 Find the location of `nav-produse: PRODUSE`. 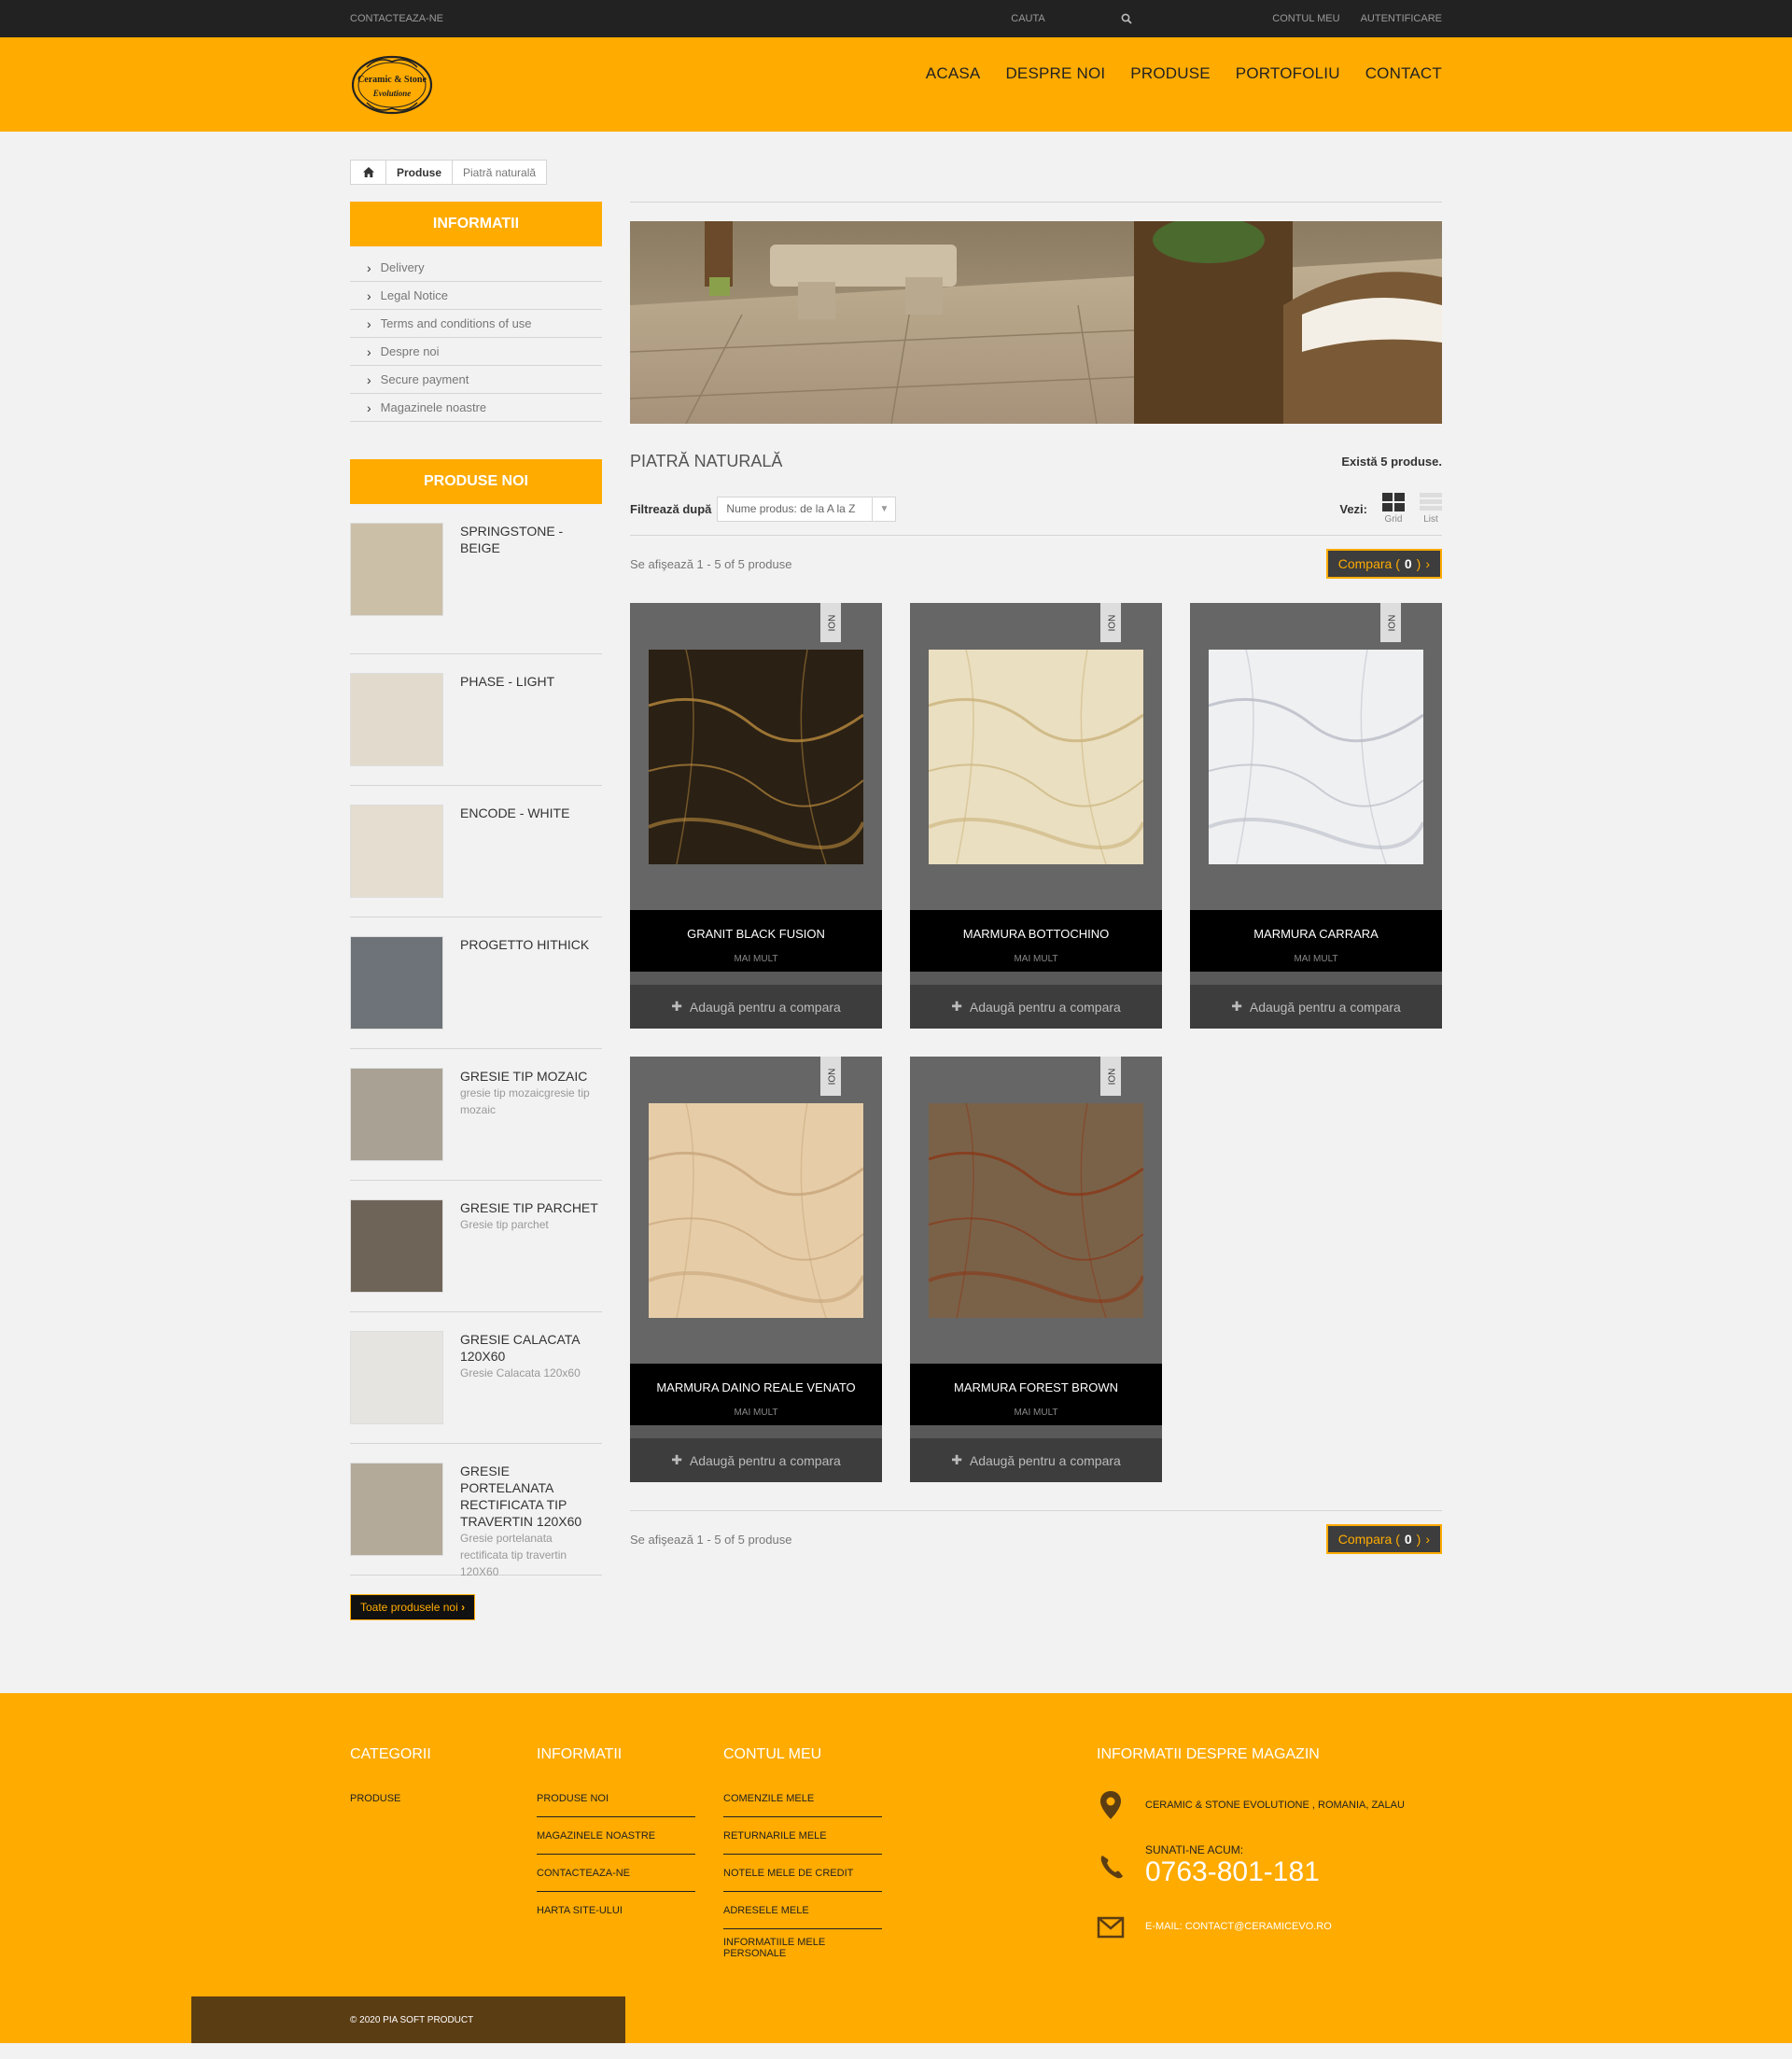

nav-produse: PRODUSE is located at coordinates (1170, 73).